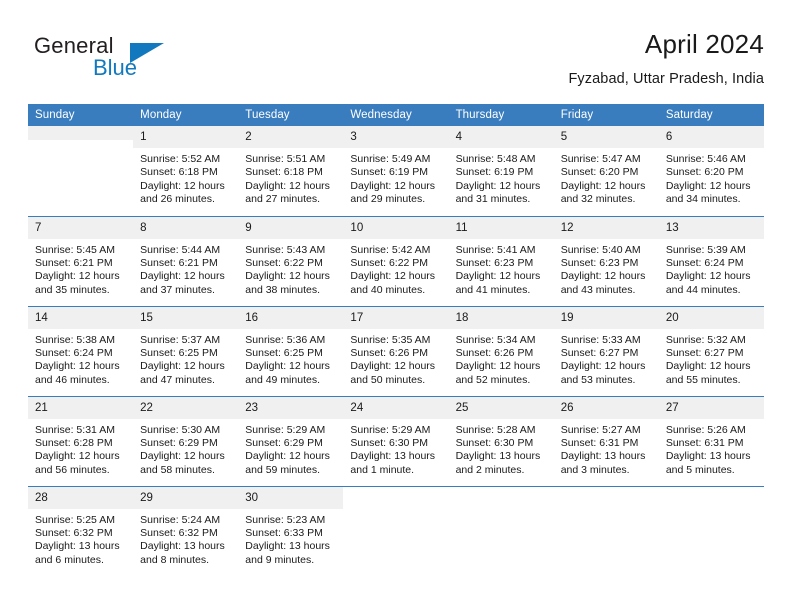 The height and width of the screenshot is (612, 792). What do you see at coordinates (704, 172) in the screenshot?
I see `sunset-text: Sunset: 6:20 PM` at bounding box center [704, 172].